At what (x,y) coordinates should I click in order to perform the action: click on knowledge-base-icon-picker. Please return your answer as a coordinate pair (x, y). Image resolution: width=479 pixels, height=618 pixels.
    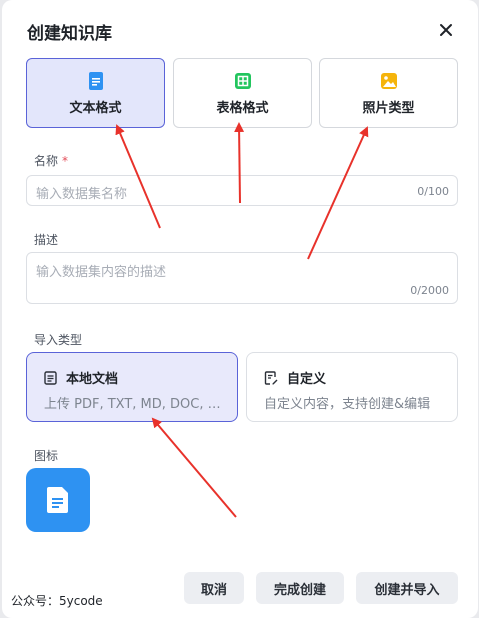
    Looking at the image, I should click on (58, 500).